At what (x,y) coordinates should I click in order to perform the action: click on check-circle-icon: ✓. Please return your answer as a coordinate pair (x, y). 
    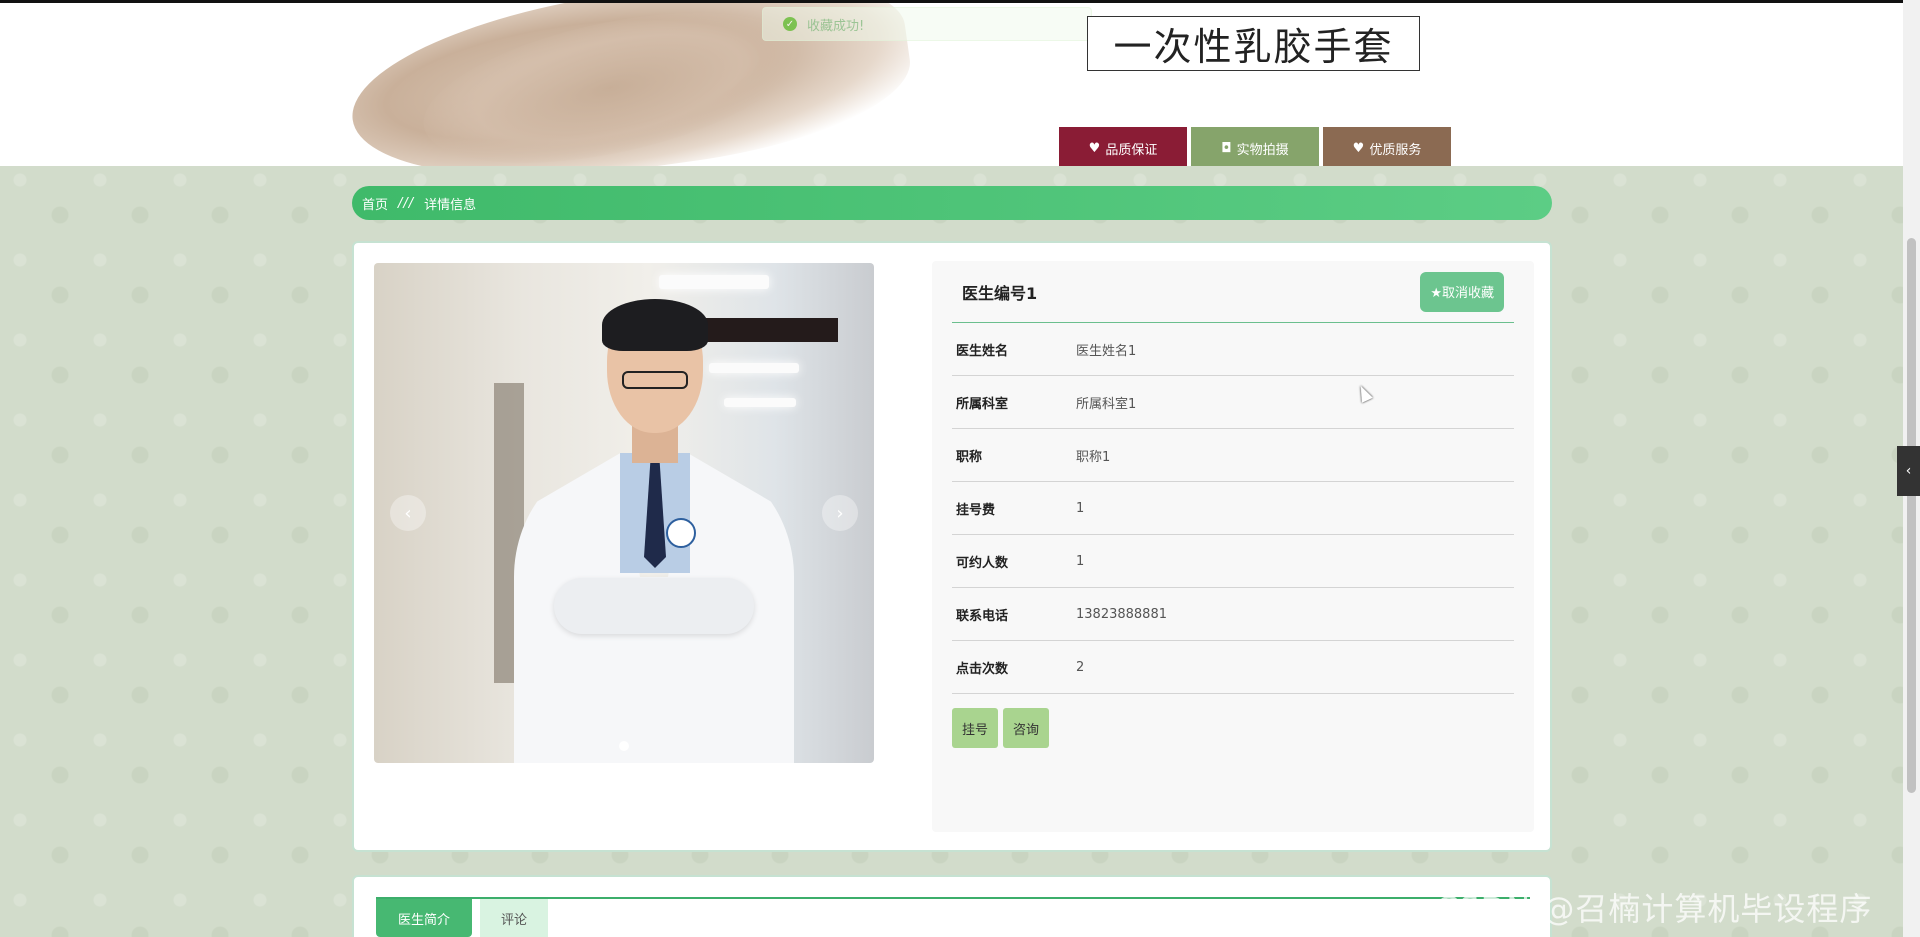
    Looking at the image, I should click on (790, 24).